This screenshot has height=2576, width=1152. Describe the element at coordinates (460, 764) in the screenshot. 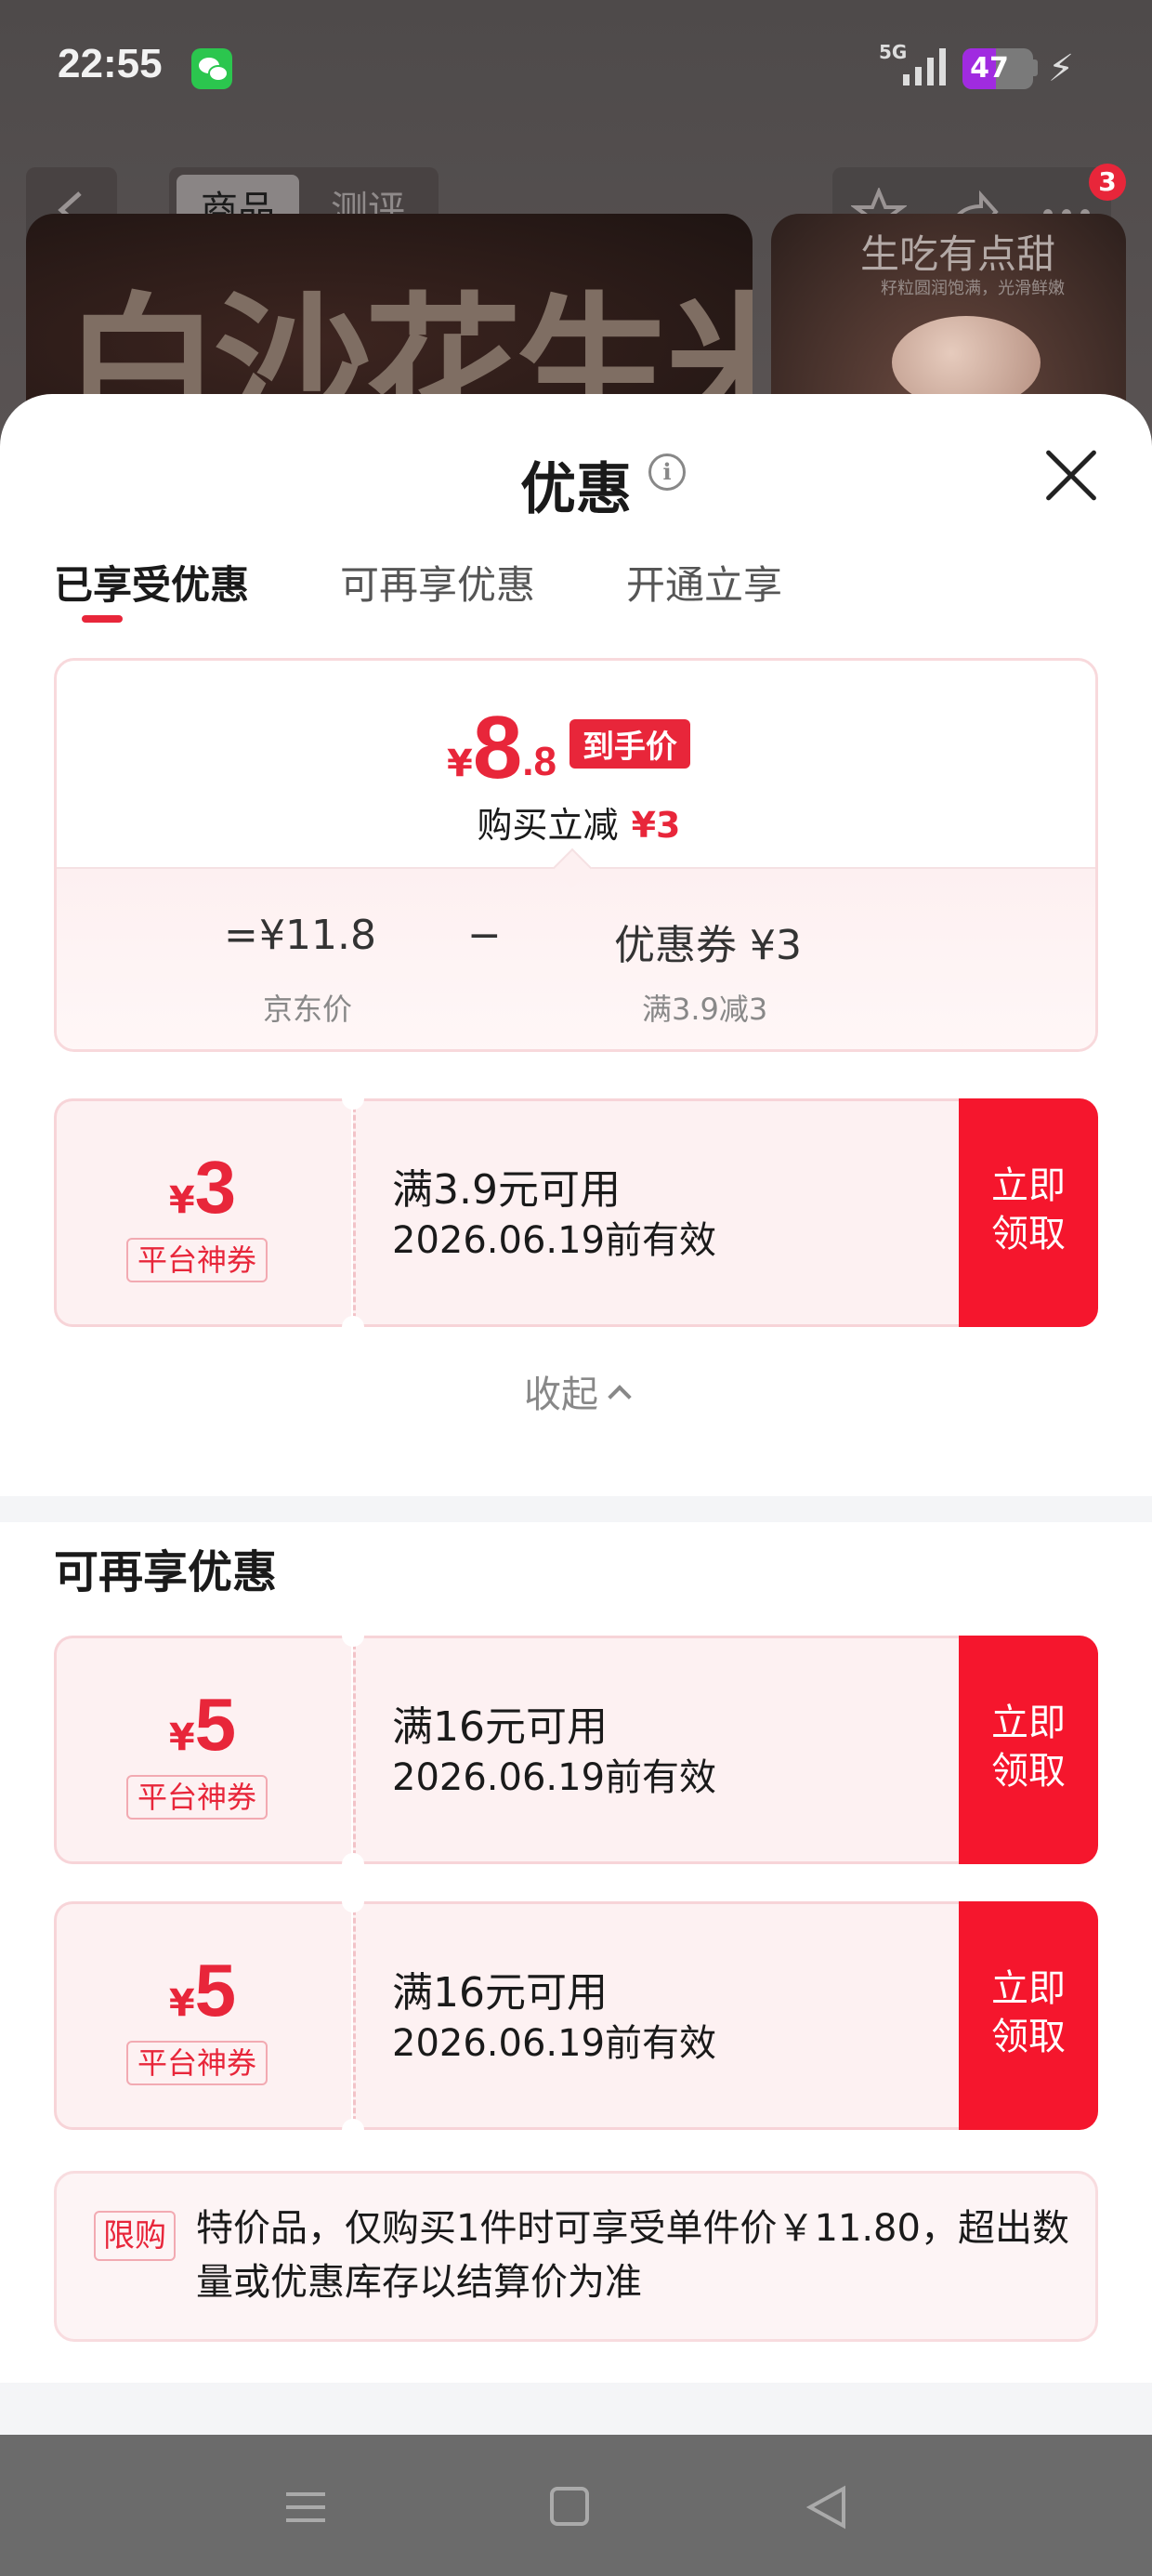

I see `currency-symbol: ¥` at that location.